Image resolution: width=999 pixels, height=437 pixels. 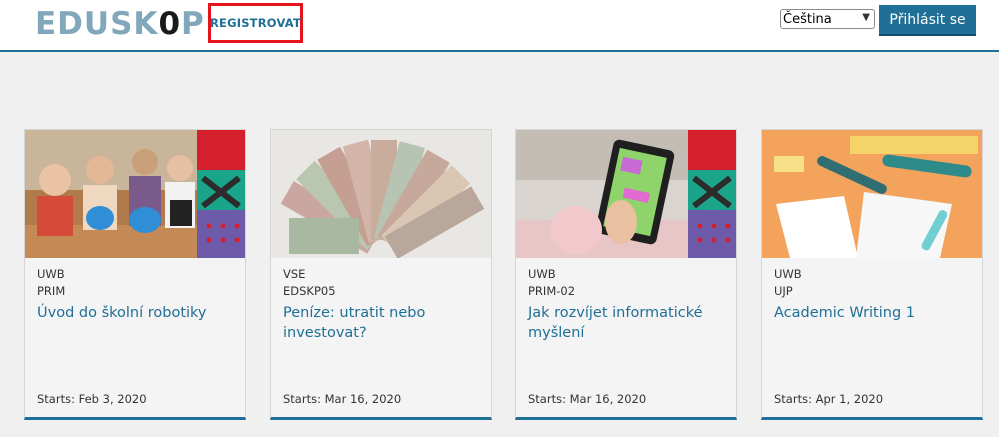 What do you see at coordinates (829, 399) in the screenshot?
I see `course-start-date: Starts: Apr 1, 2020` at bounding box center [829, 399].